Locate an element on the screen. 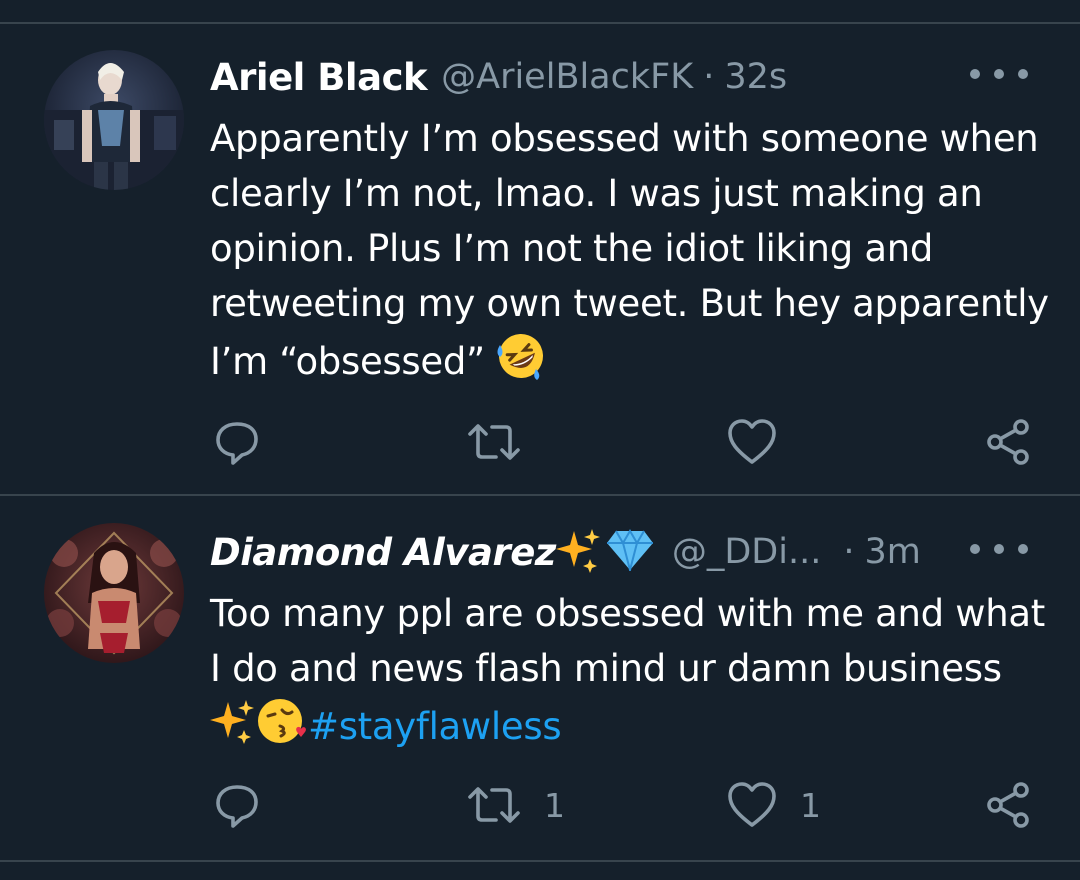 The width and height of the screenshot is (1080, 880). hashtag-link: #stayflawless is located at coordinates (435, 726).